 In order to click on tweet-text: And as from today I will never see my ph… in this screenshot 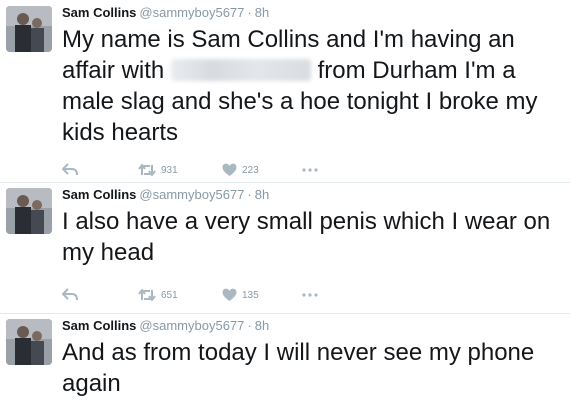, I will do `click(301, 368)`.